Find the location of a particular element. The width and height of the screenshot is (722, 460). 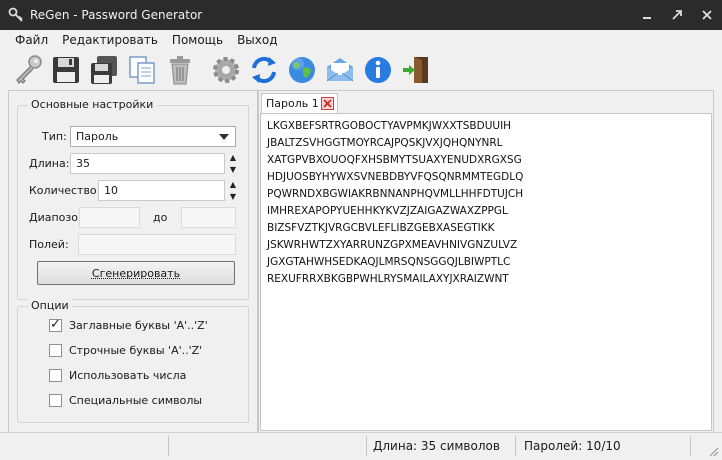

menu-edit: Редактировать is located at coordinates (110, 40).